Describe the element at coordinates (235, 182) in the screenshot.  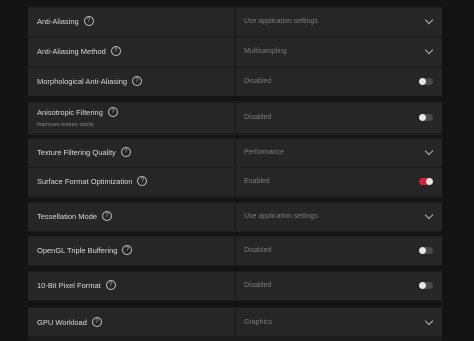
I see `setting-row-surface-format-optimization: Surface Format Optimization? Enabled` at that location.